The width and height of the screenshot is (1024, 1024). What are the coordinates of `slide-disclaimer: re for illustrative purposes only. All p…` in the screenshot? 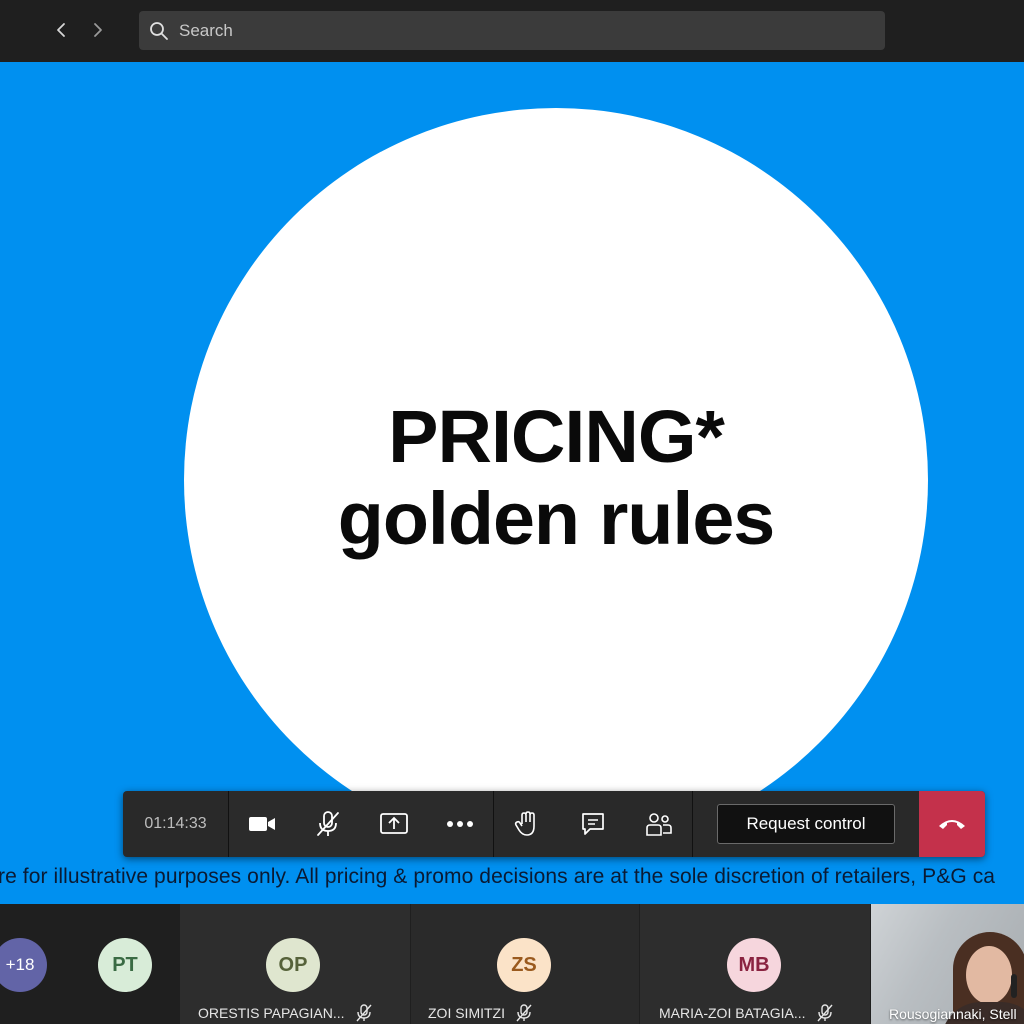 It's located at (498, 876).